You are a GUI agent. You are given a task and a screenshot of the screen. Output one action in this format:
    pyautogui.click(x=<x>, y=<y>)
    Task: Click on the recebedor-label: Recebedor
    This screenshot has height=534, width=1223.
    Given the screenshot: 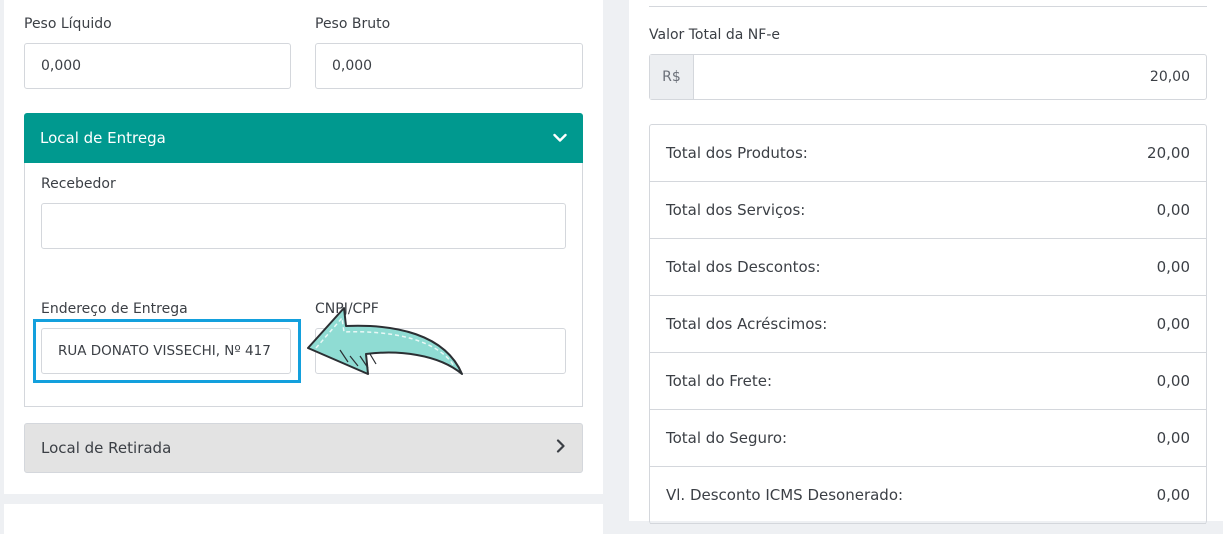 What is the action you would take?
    pyautogui.click(x=78, y=184)
    